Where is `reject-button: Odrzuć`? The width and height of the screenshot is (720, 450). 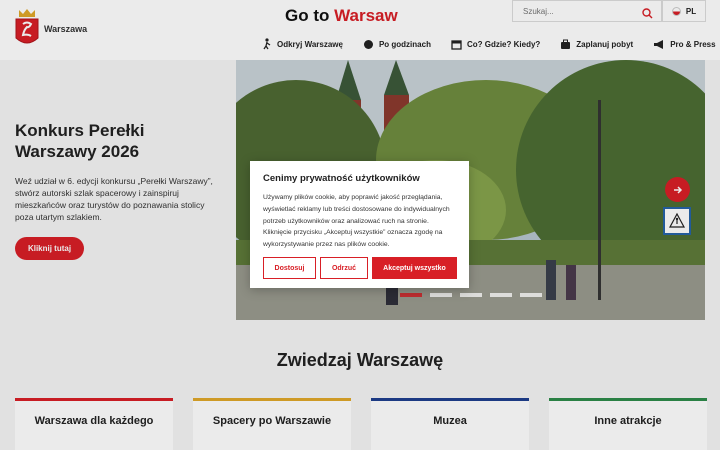
reject-button: Odrzuć is located at coordinates (344, 268).